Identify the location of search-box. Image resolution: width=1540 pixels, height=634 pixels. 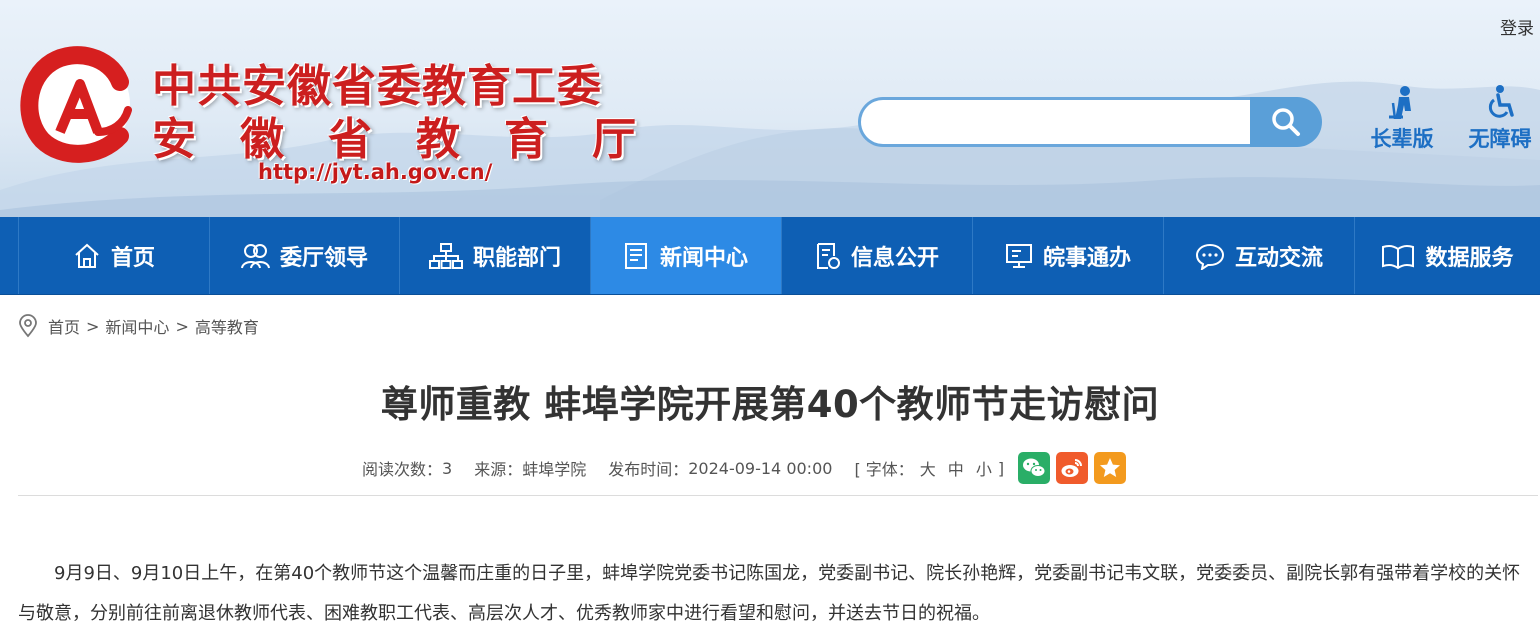
(1090, 122).